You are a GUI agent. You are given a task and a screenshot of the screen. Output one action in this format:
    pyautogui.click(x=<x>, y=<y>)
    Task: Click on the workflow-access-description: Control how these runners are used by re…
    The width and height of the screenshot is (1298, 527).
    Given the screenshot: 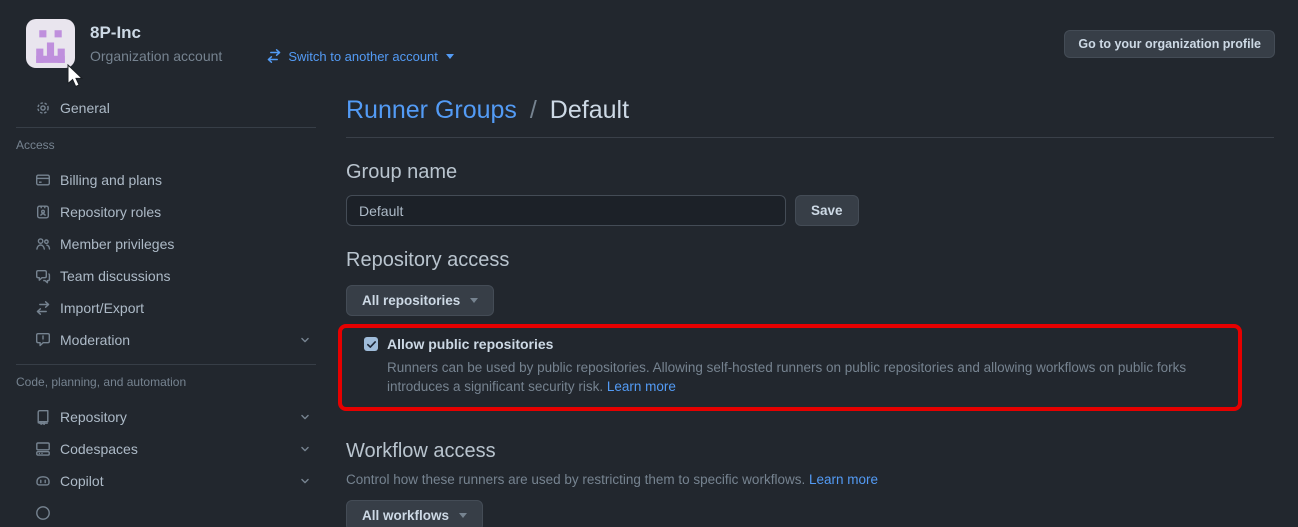 What is the action you would take?
    pyautogui.click(x=612, y=479)
    